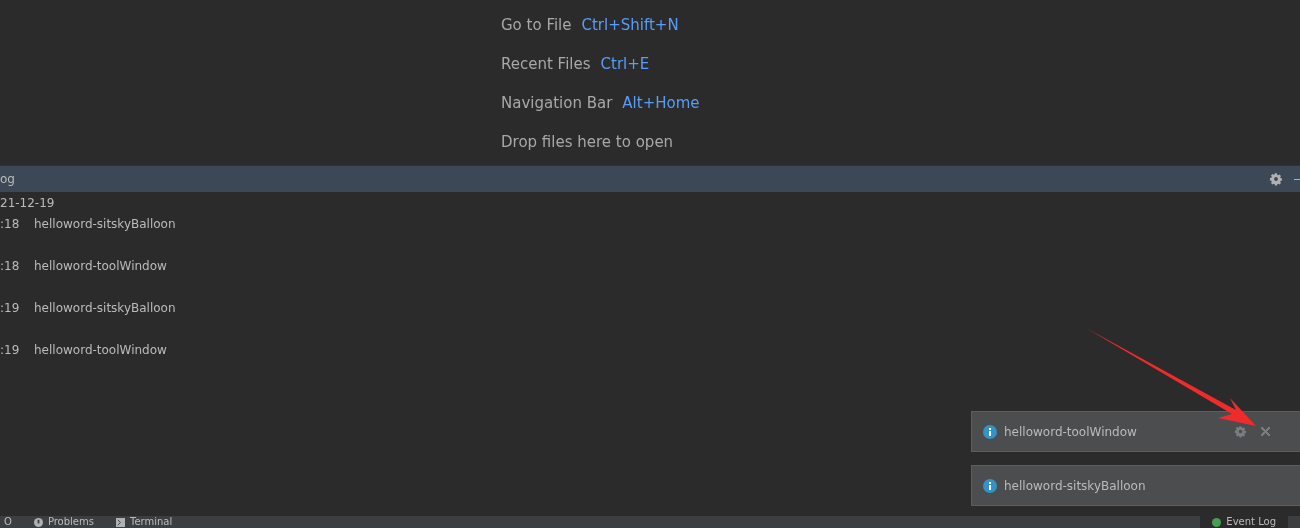 The image size is (1300, 528). What do you see at coordinates (557, 103) in the screenshot?
I see `hint-label: Navigation Bar` at bounding box center [557, 103].